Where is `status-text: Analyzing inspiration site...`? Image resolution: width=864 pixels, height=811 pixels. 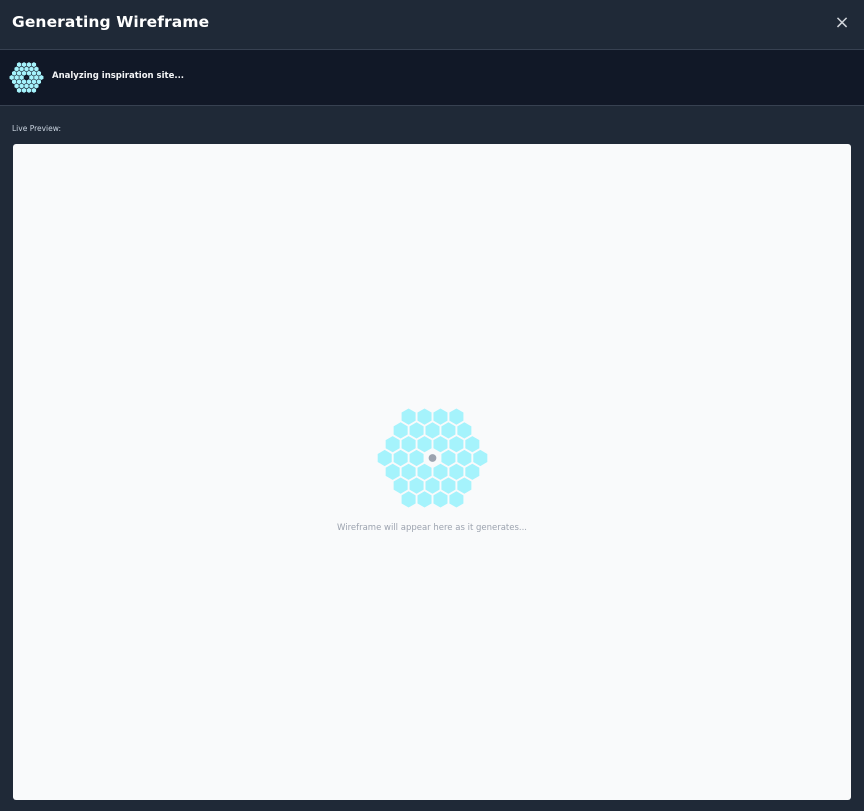
status-text: Analyzing inspiration site... is located at coordinates (118, 76).